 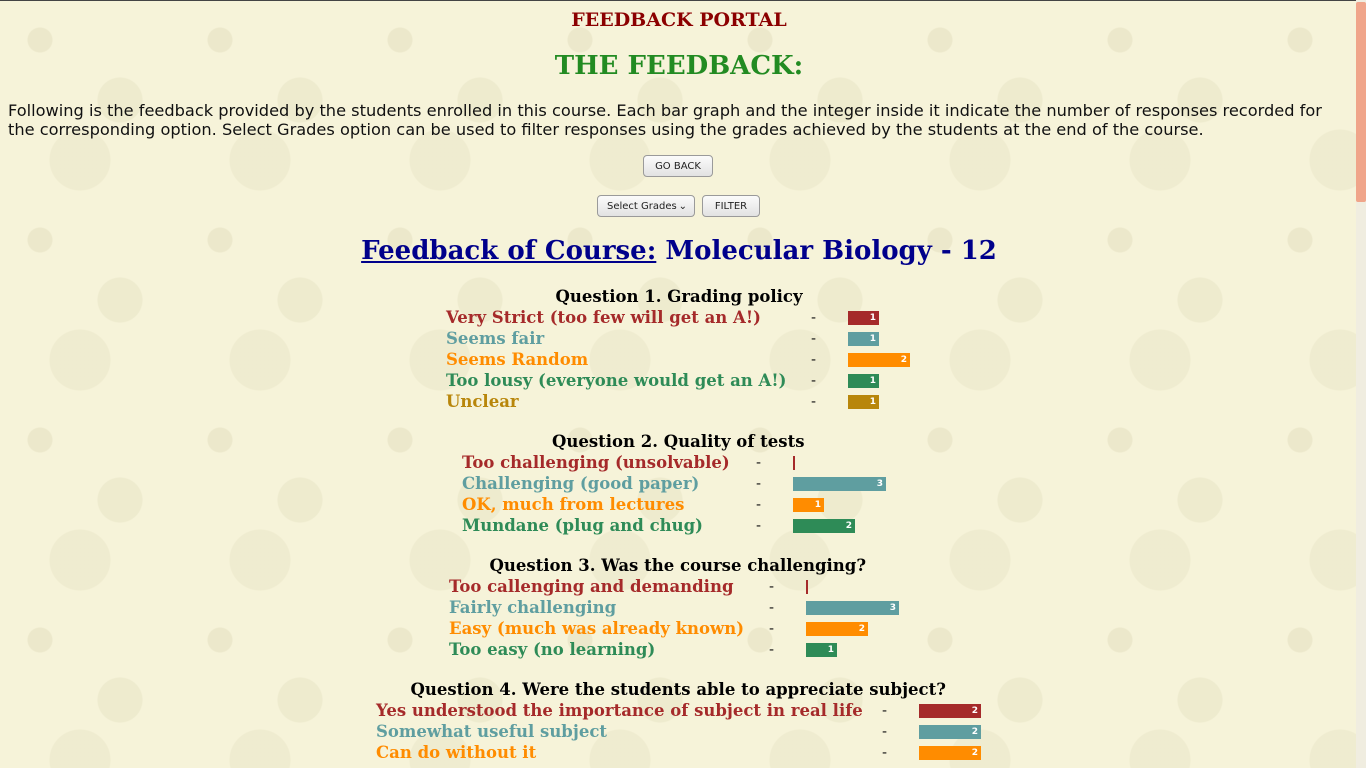 I want to click on question-title: Question 3. Was the course challenging?, so click(x=678, y=565).